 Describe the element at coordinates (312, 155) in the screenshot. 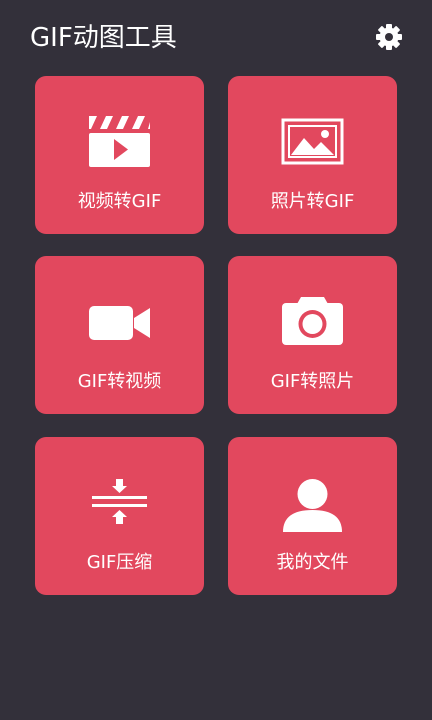

I see `tile-photo-to-gif: 照片转GIF` at that location.